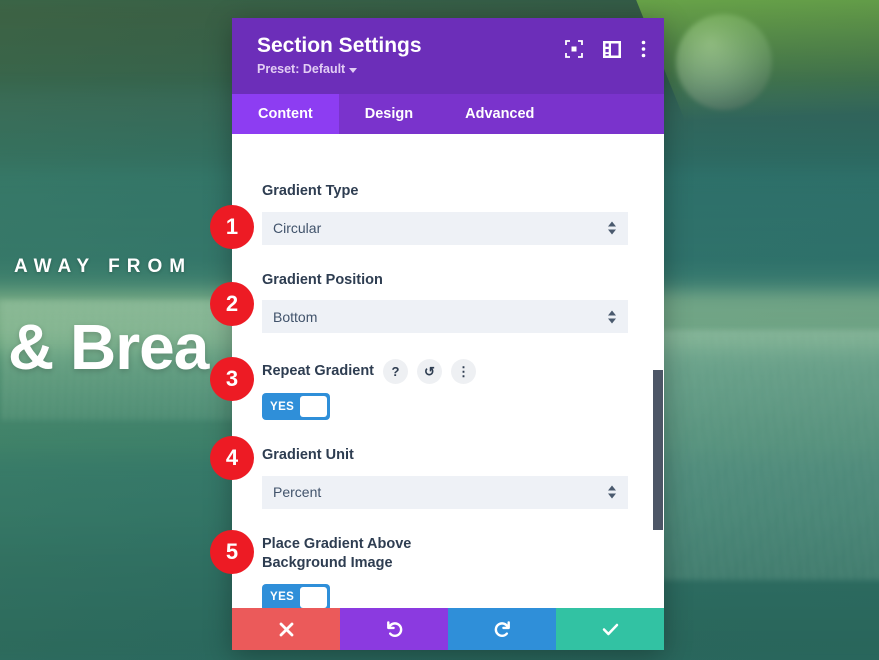  I want to click on repeat-gradient-label: Repeat Gradient, so click(318, 370).